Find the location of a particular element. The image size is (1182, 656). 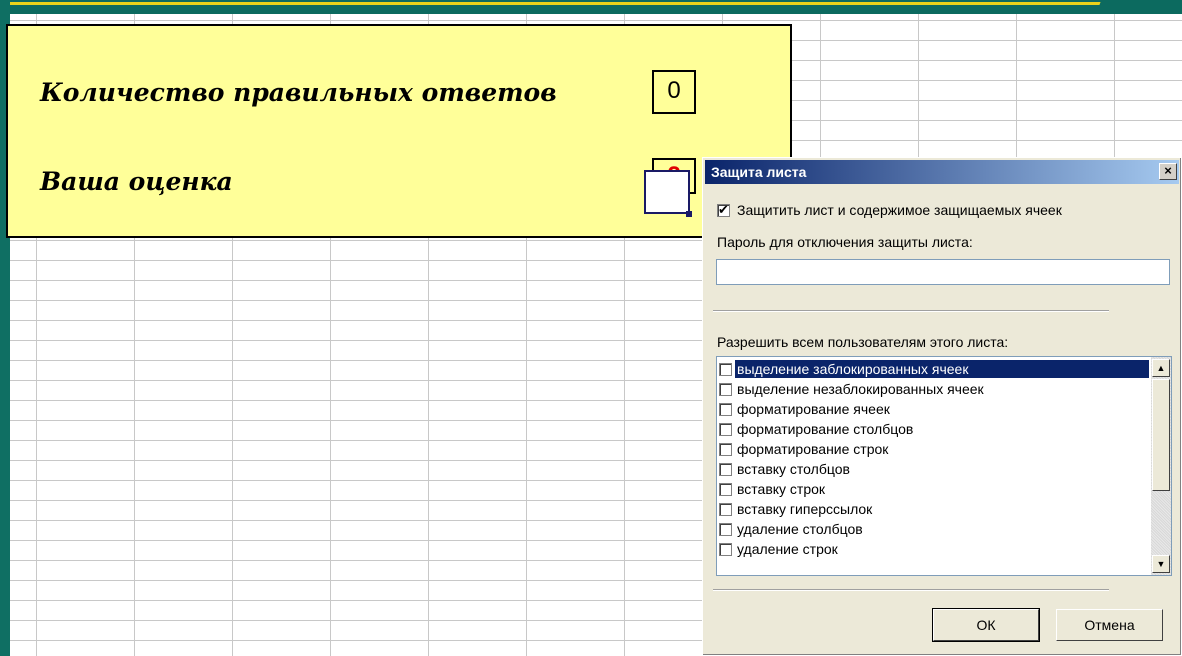

grade-label: Ваша оценка is located at coordinates (136, 181).